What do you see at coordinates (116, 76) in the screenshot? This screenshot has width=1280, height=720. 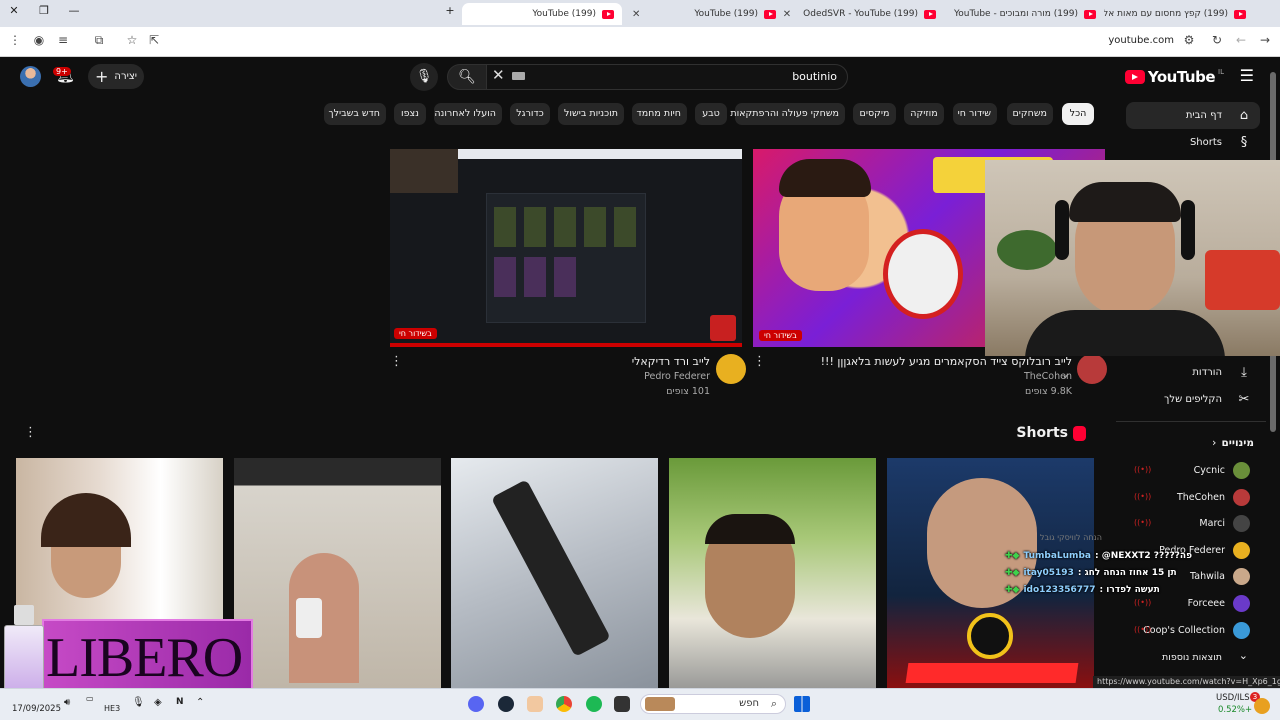 I see `create-button: יצירה +` at bounding box center [116, 76].